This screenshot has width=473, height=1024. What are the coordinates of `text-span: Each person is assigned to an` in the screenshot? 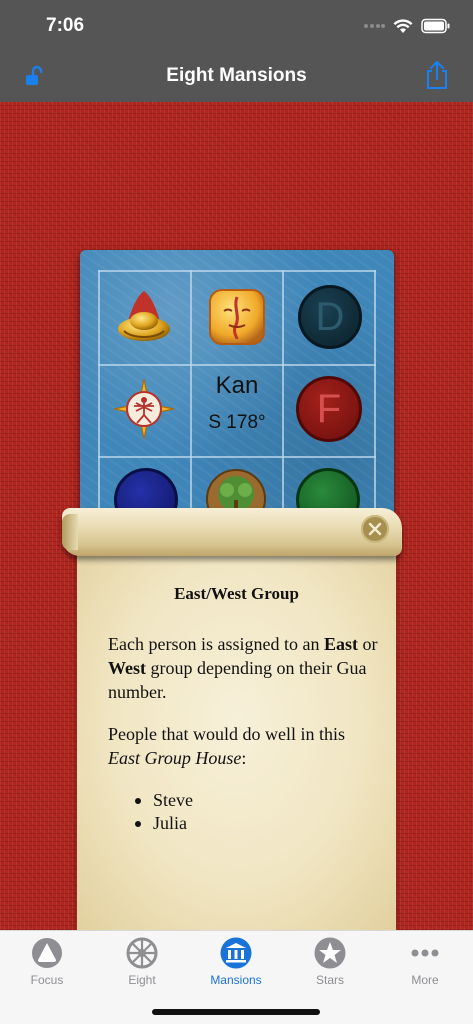 It's located at (216, 644).